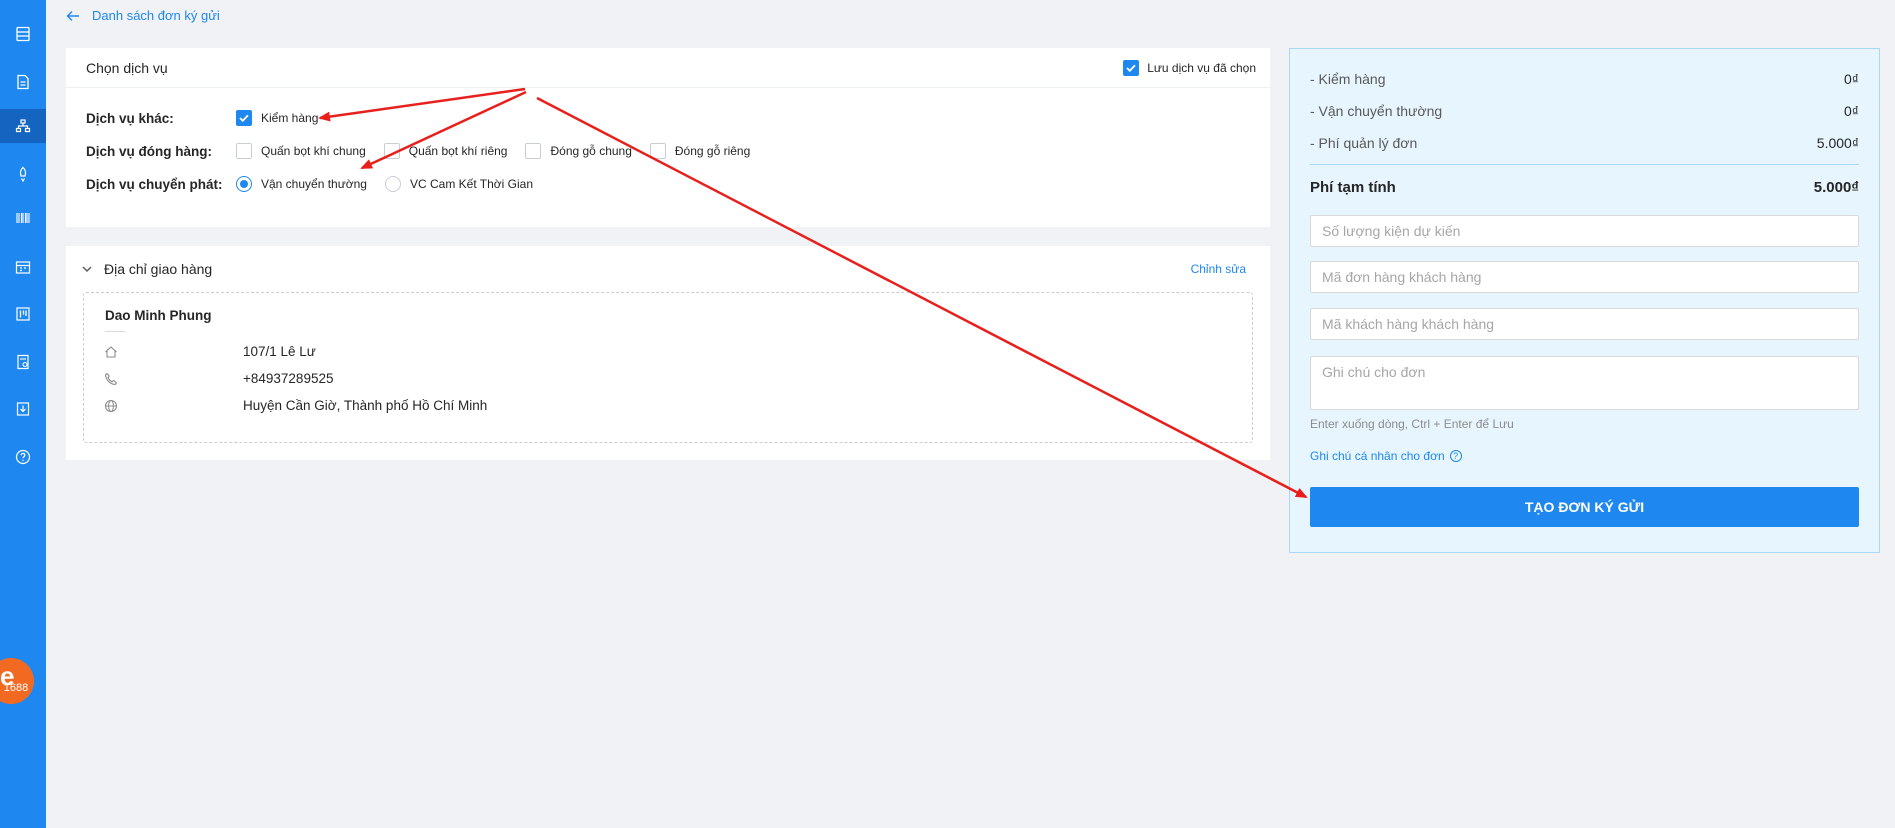 This screenshot has width=1895, height=828. I want to click on name-divider, so click(115, 331).